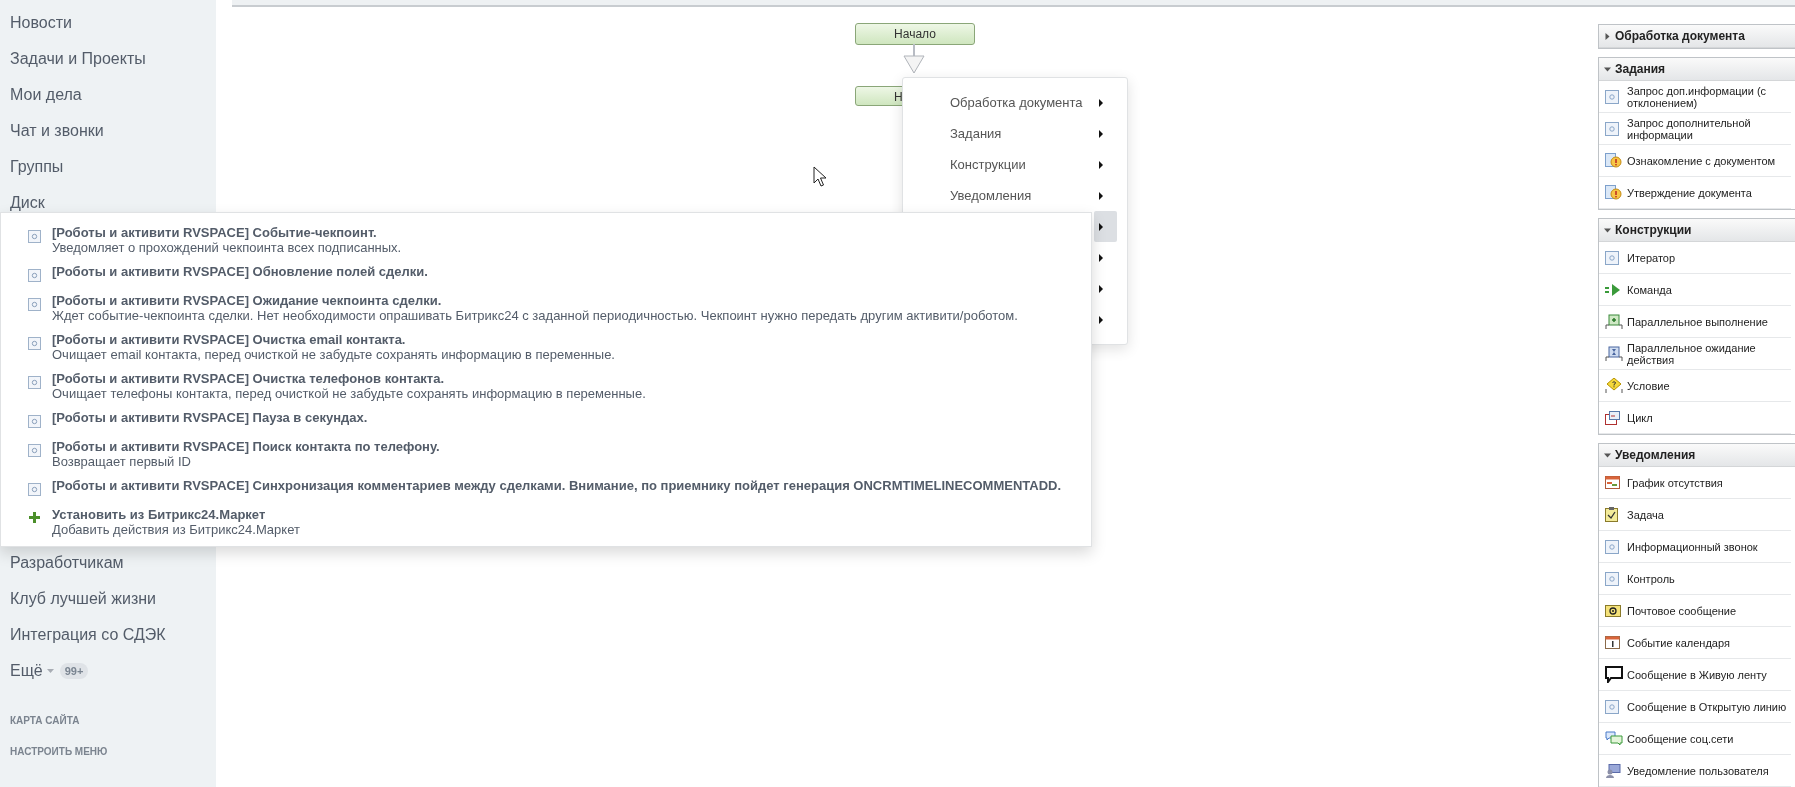  I want to click on palette-item: Запрос доп.информации (с отклонением), so click(1695, 97).